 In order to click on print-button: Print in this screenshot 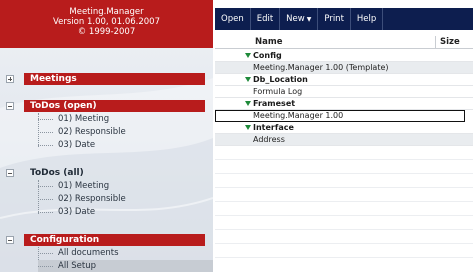, I will do `click(334, 19)`.